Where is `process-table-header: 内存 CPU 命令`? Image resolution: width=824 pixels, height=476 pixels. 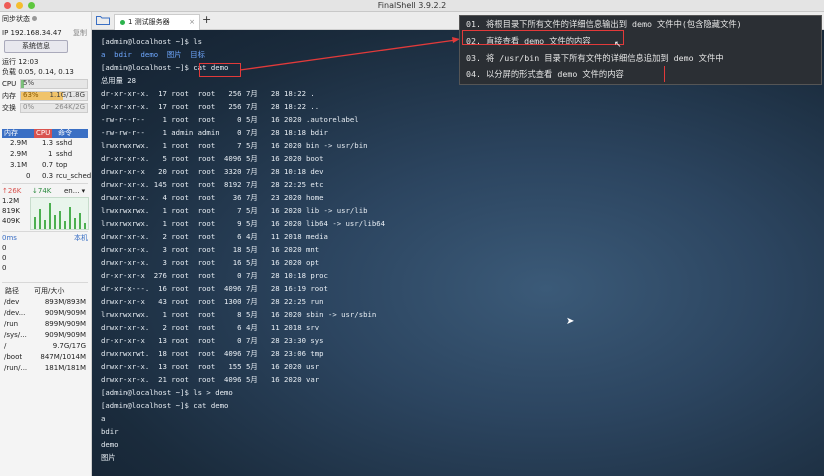 process-table-header: 内存 CPU 命令 is located at coordinates (45, 133).